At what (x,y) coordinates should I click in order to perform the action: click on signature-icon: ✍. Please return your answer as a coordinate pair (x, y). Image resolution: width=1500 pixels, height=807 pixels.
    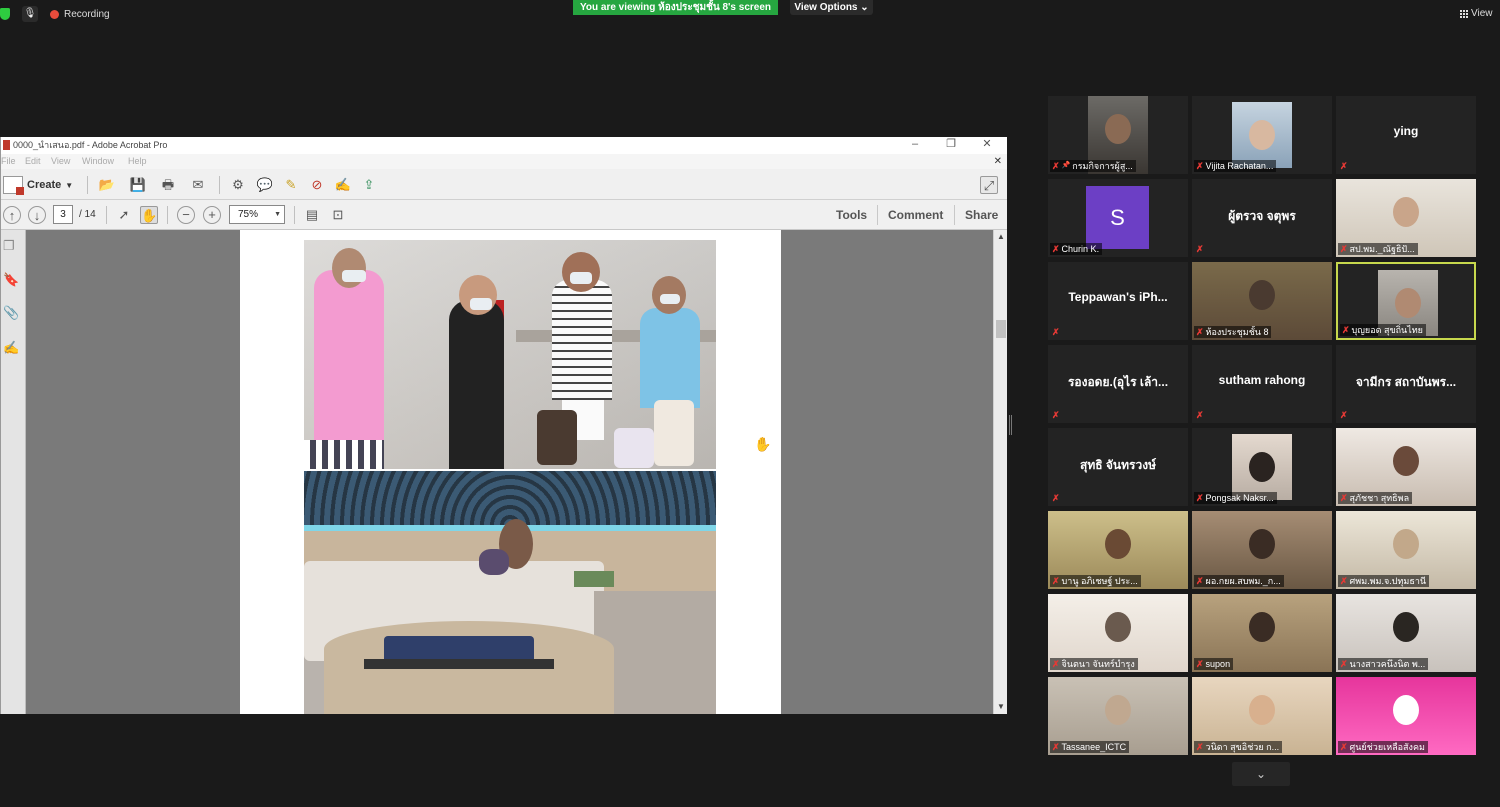
    Looking at the image, I should click on (11, 348).